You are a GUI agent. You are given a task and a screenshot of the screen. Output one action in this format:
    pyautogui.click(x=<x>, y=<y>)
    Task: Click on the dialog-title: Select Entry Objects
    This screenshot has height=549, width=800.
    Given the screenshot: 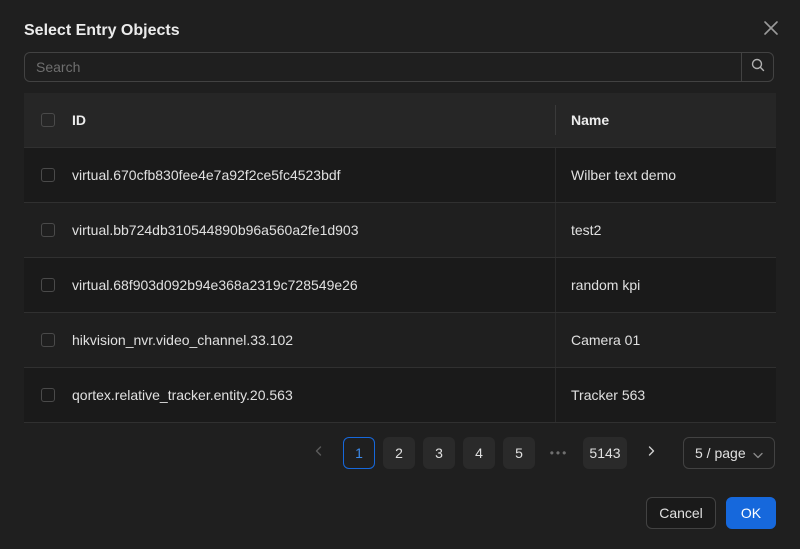 What is the action you would take?
    pyautogui.click(x=102, y=30)
    